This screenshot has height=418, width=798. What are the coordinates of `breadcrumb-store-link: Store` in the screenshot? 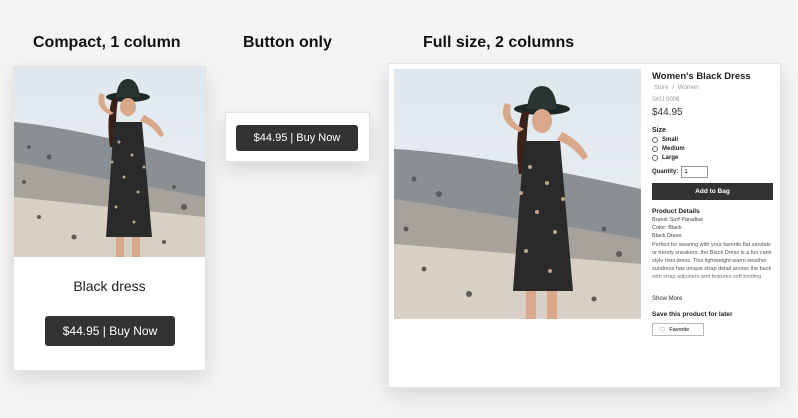 It's located at (661, 88).